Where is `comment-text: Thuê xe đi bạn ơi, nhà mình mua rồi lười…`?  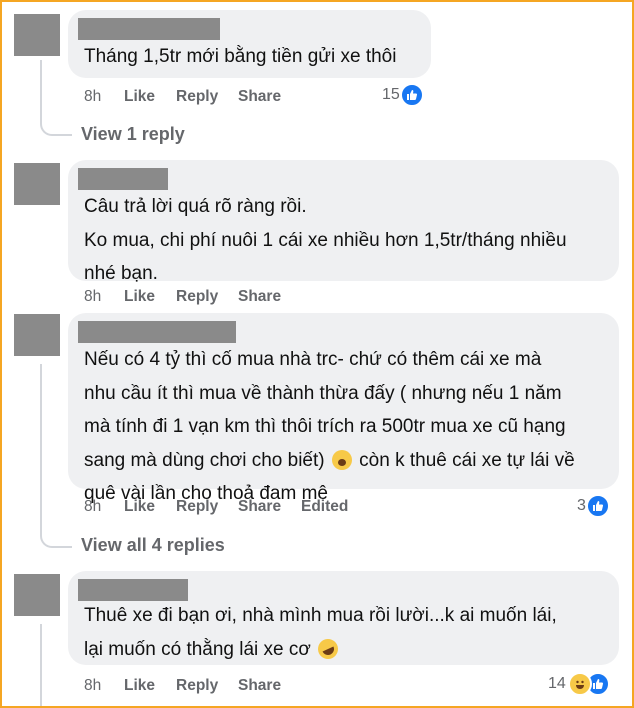
comment-text: Thuê xe đi bạn ơi, nhà mình mua rồi lười… is located at coordinates (320, 632).